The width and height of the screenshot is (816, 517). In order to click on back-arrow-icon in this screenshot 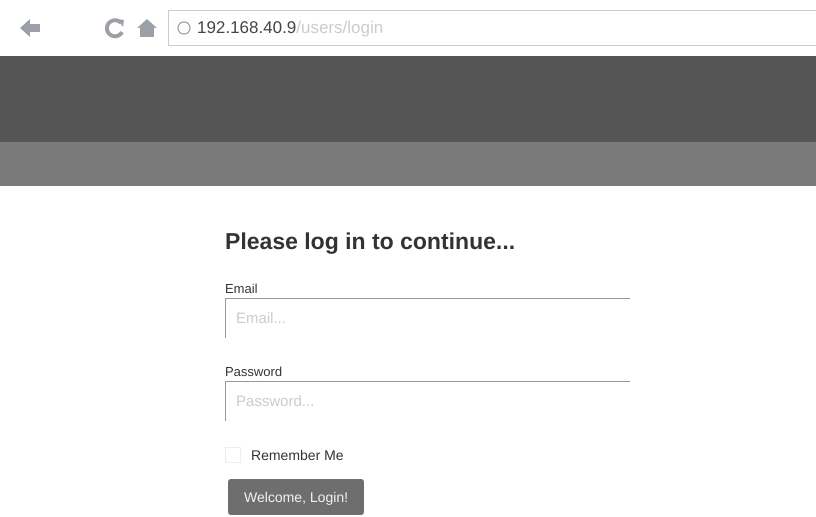, I will do `click(30, 28)`.